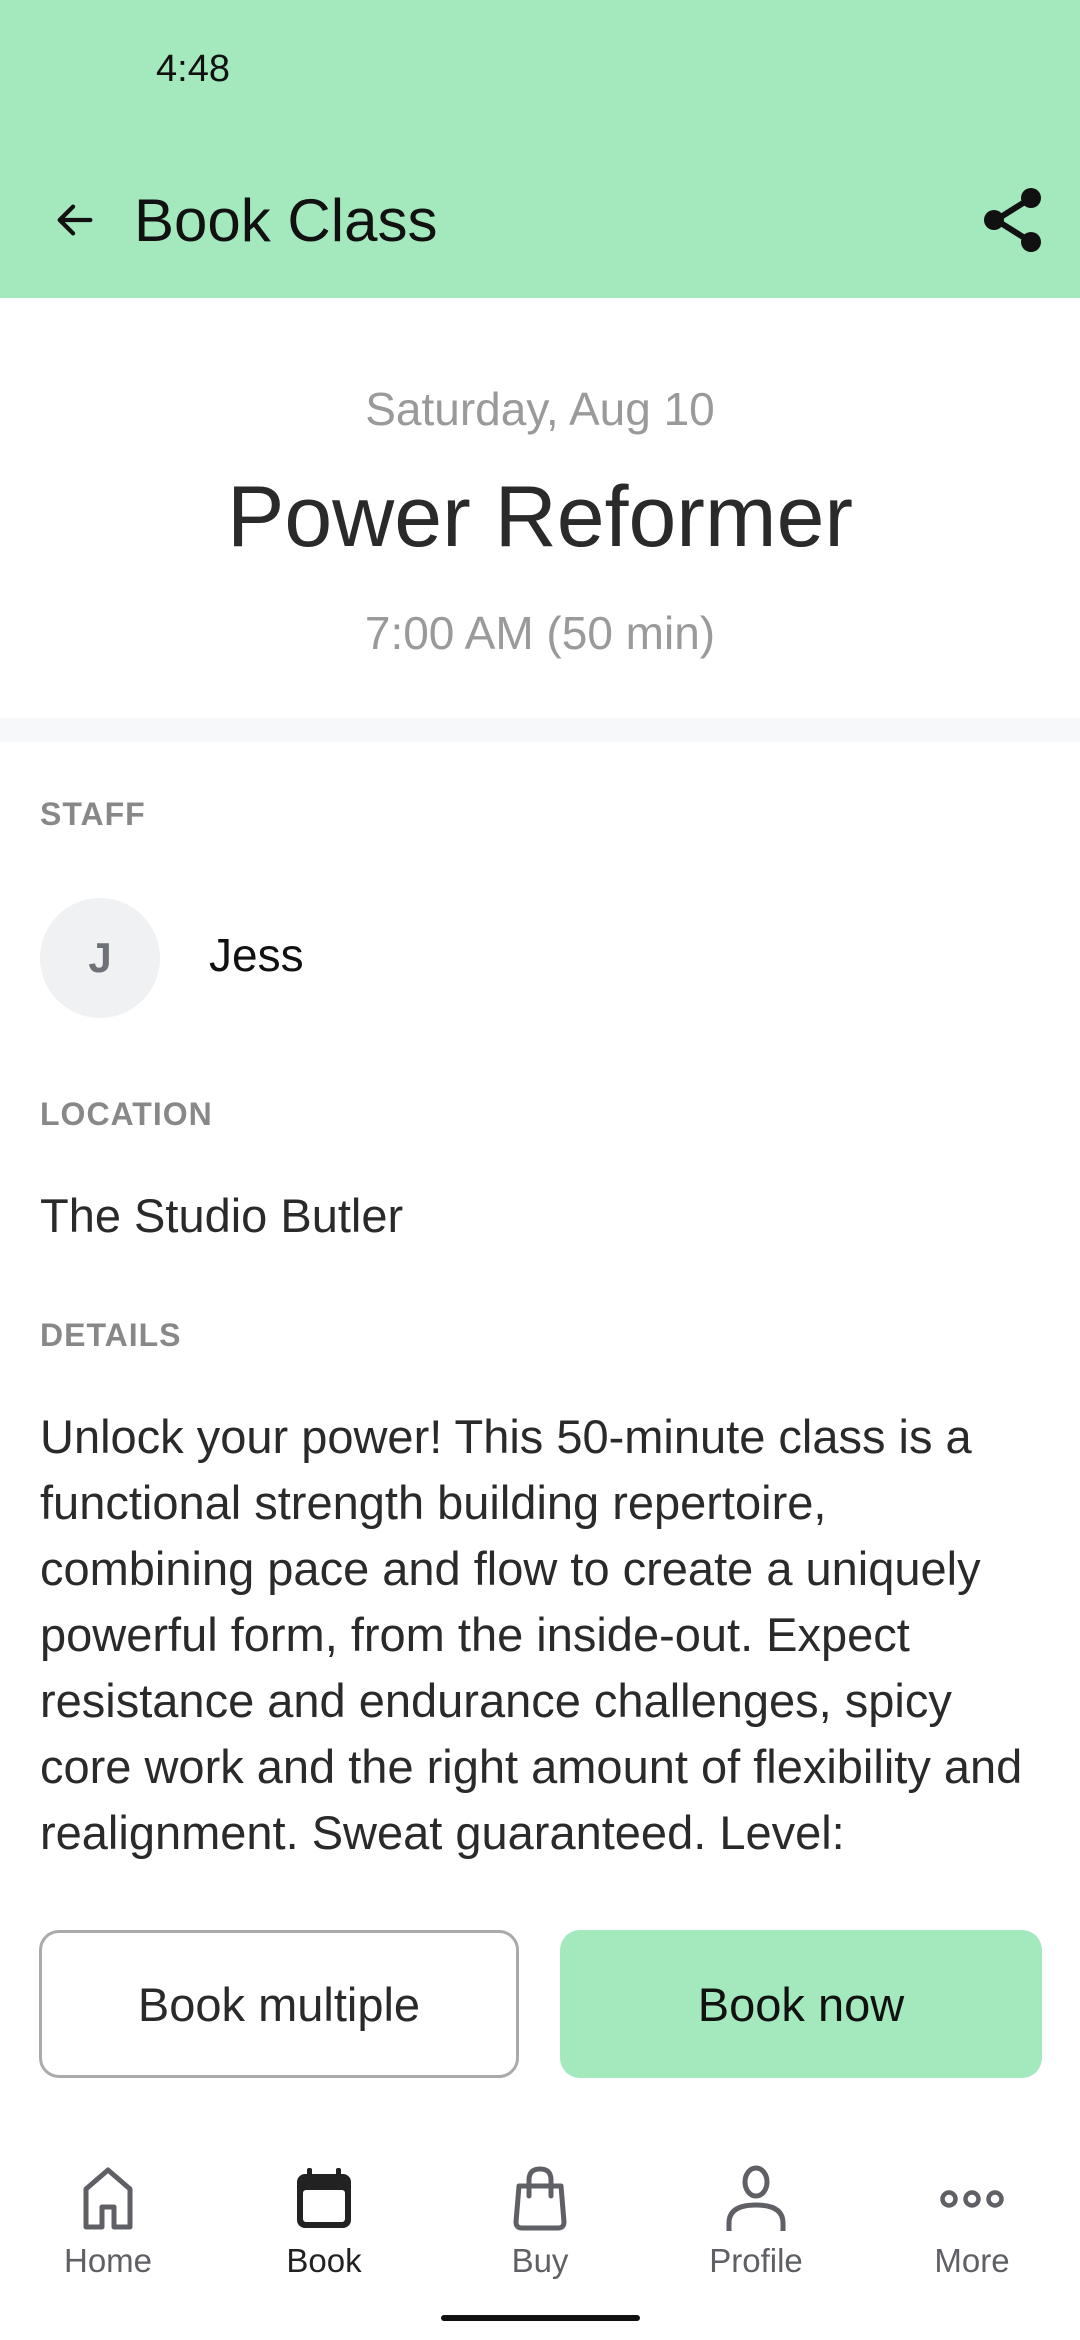 The height and width of the screenshot is (2340, 1080). What do you see at coordinates (324, 2198) in the screenshot?
I see `calendar-icon` at bounding box center [324, 2198].